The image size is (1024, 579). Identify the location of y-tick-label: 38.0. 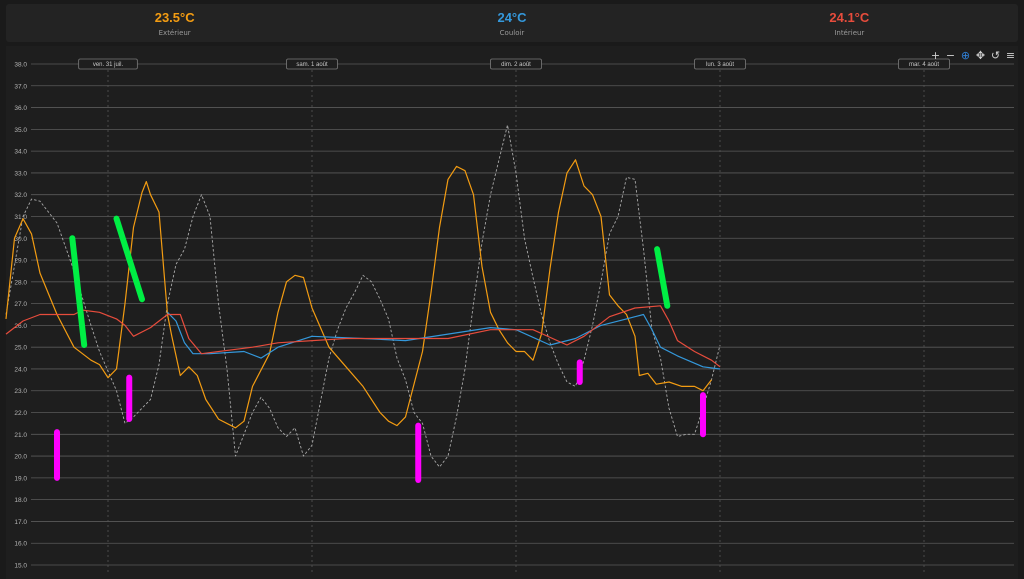
(20, 65).